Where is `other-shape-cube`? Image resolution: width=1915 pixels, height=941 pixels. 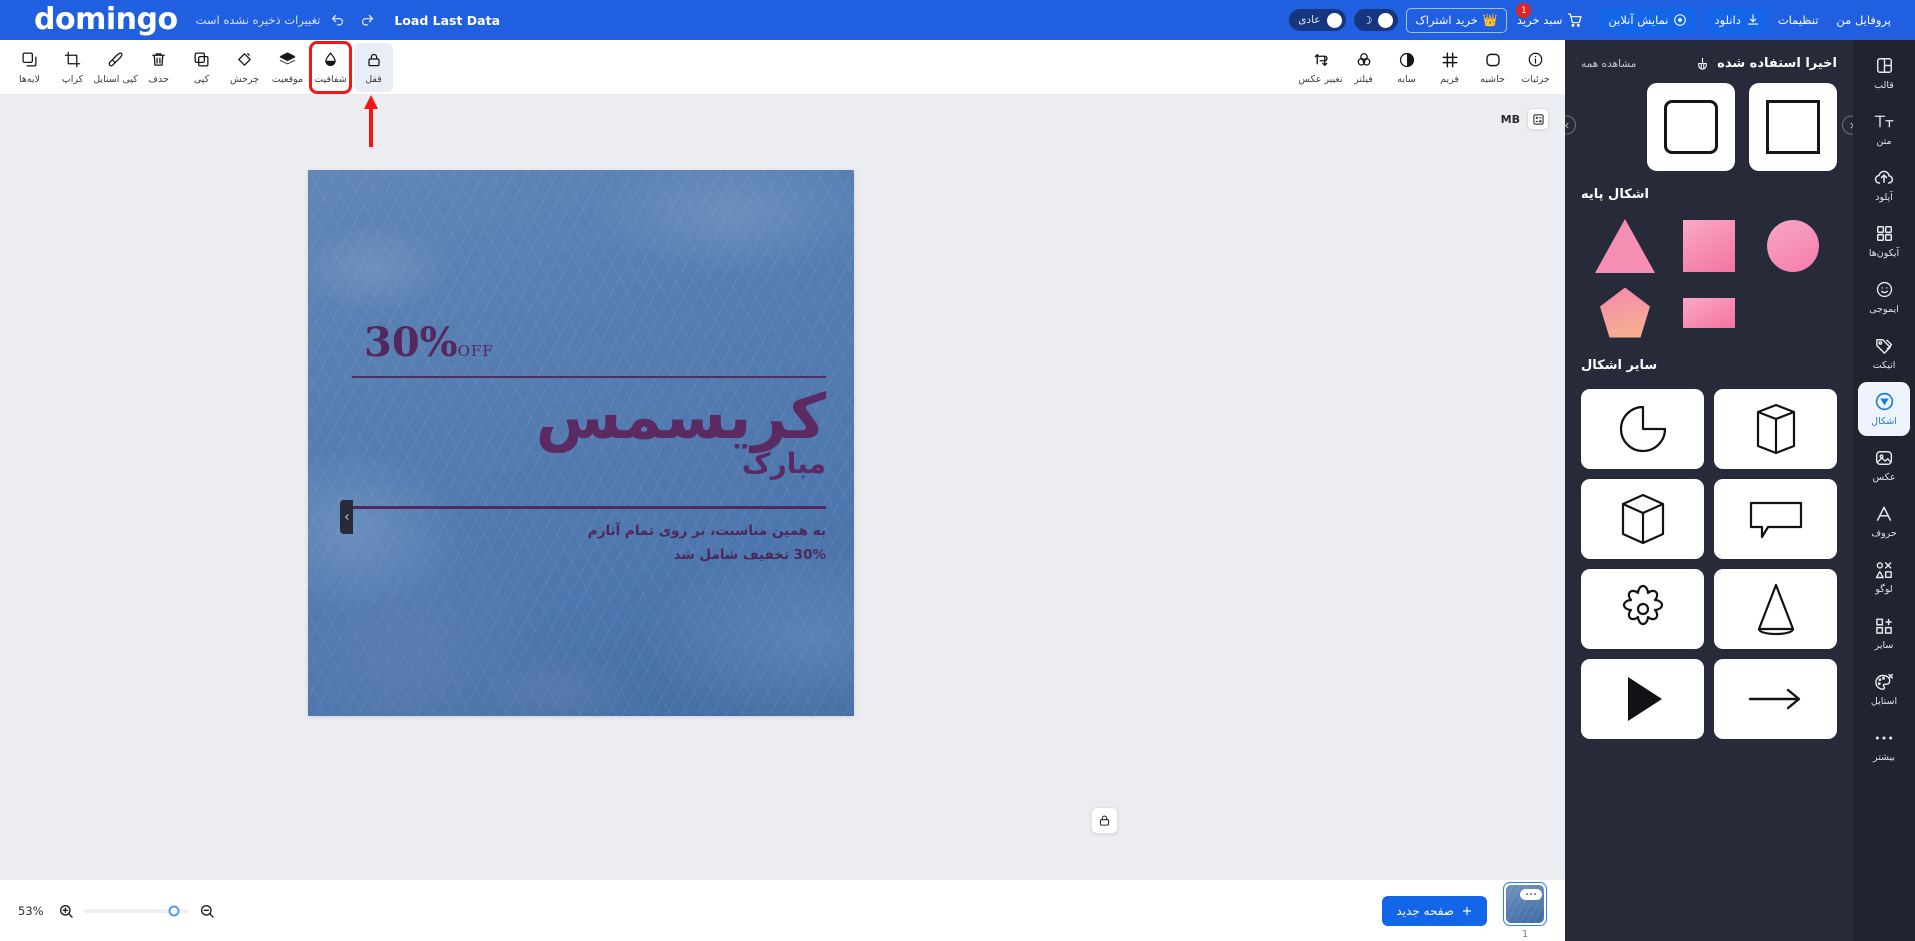 other-shape-cube is located at coordinates (1642, 519).